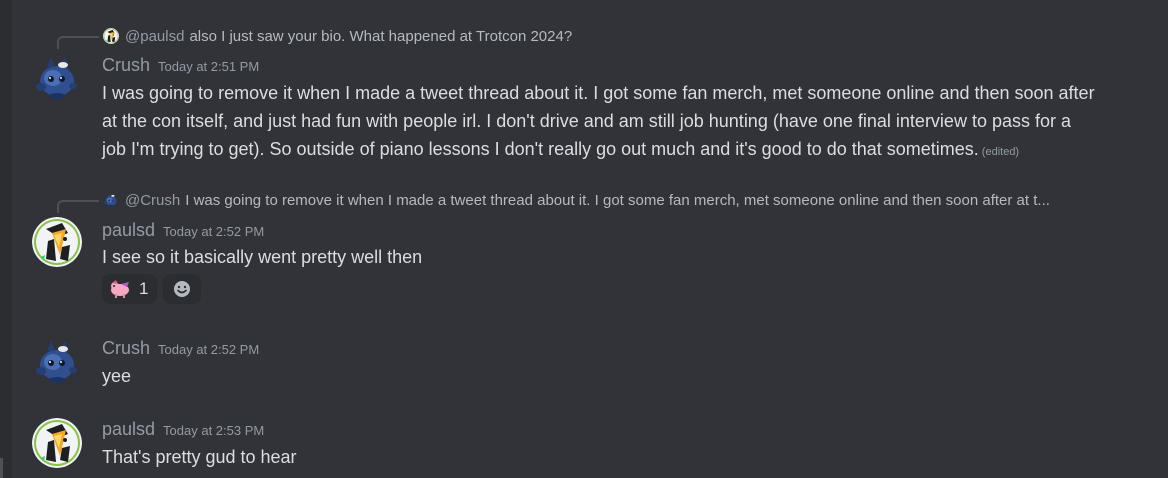 The width and height of the screenshot is (1168, 478). What do you see at coordinates (144, 288) in the screenshot?
I see `reaction-count: 1` at bounding box center [144, 288].